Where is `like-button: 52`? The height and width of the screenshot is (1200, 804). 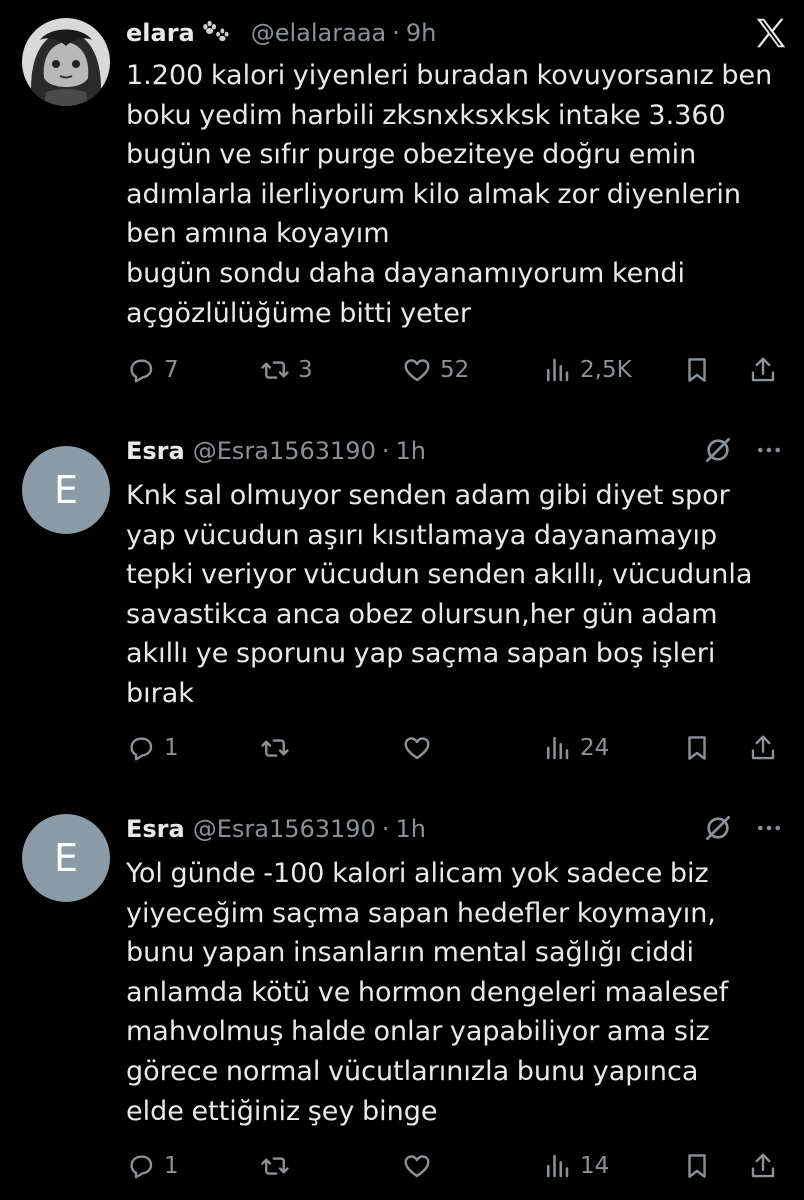
like-button: 52 is located at coordinates (435, 370).